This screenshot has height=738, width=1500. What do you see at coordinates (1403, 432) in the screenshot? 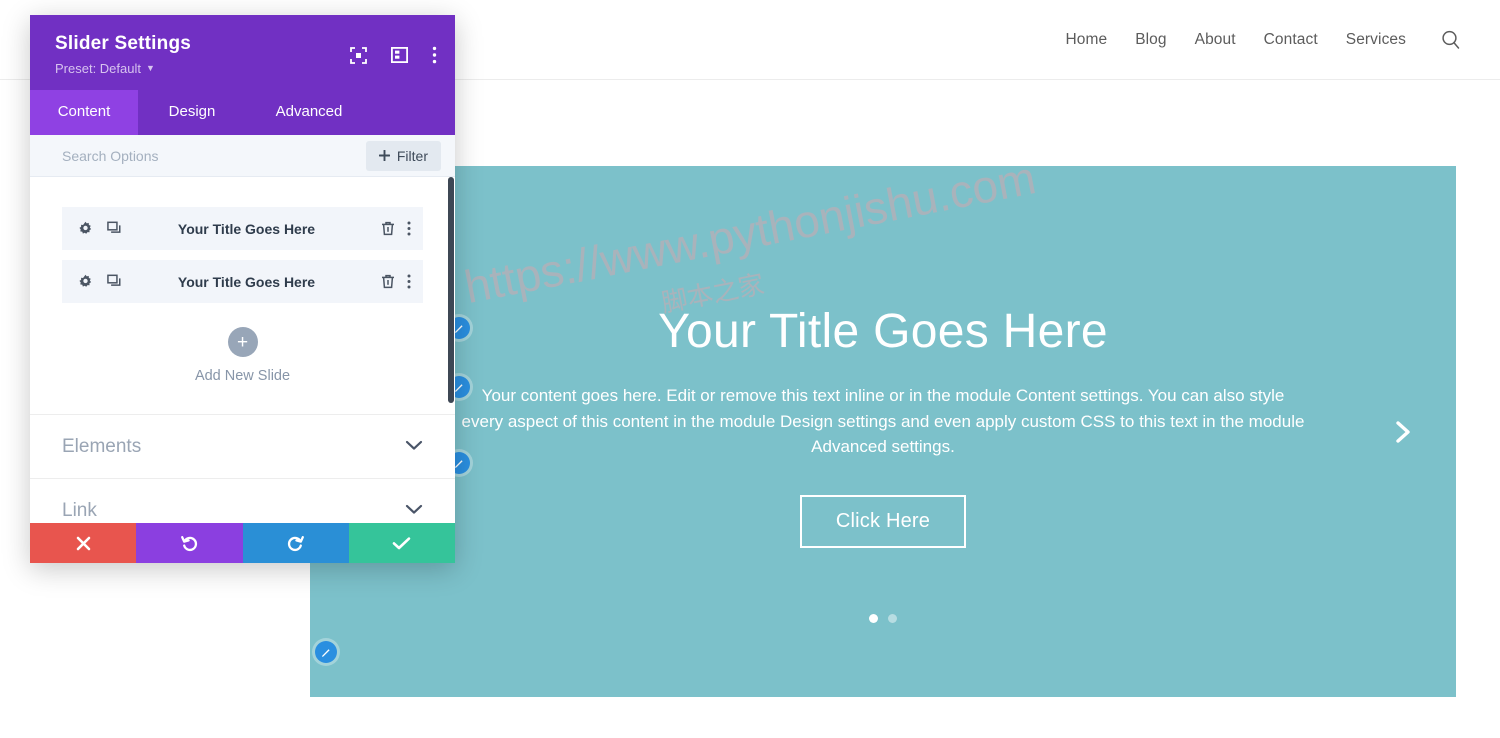
I see `slider-next-arrow` at bounding box center [1403, 432].